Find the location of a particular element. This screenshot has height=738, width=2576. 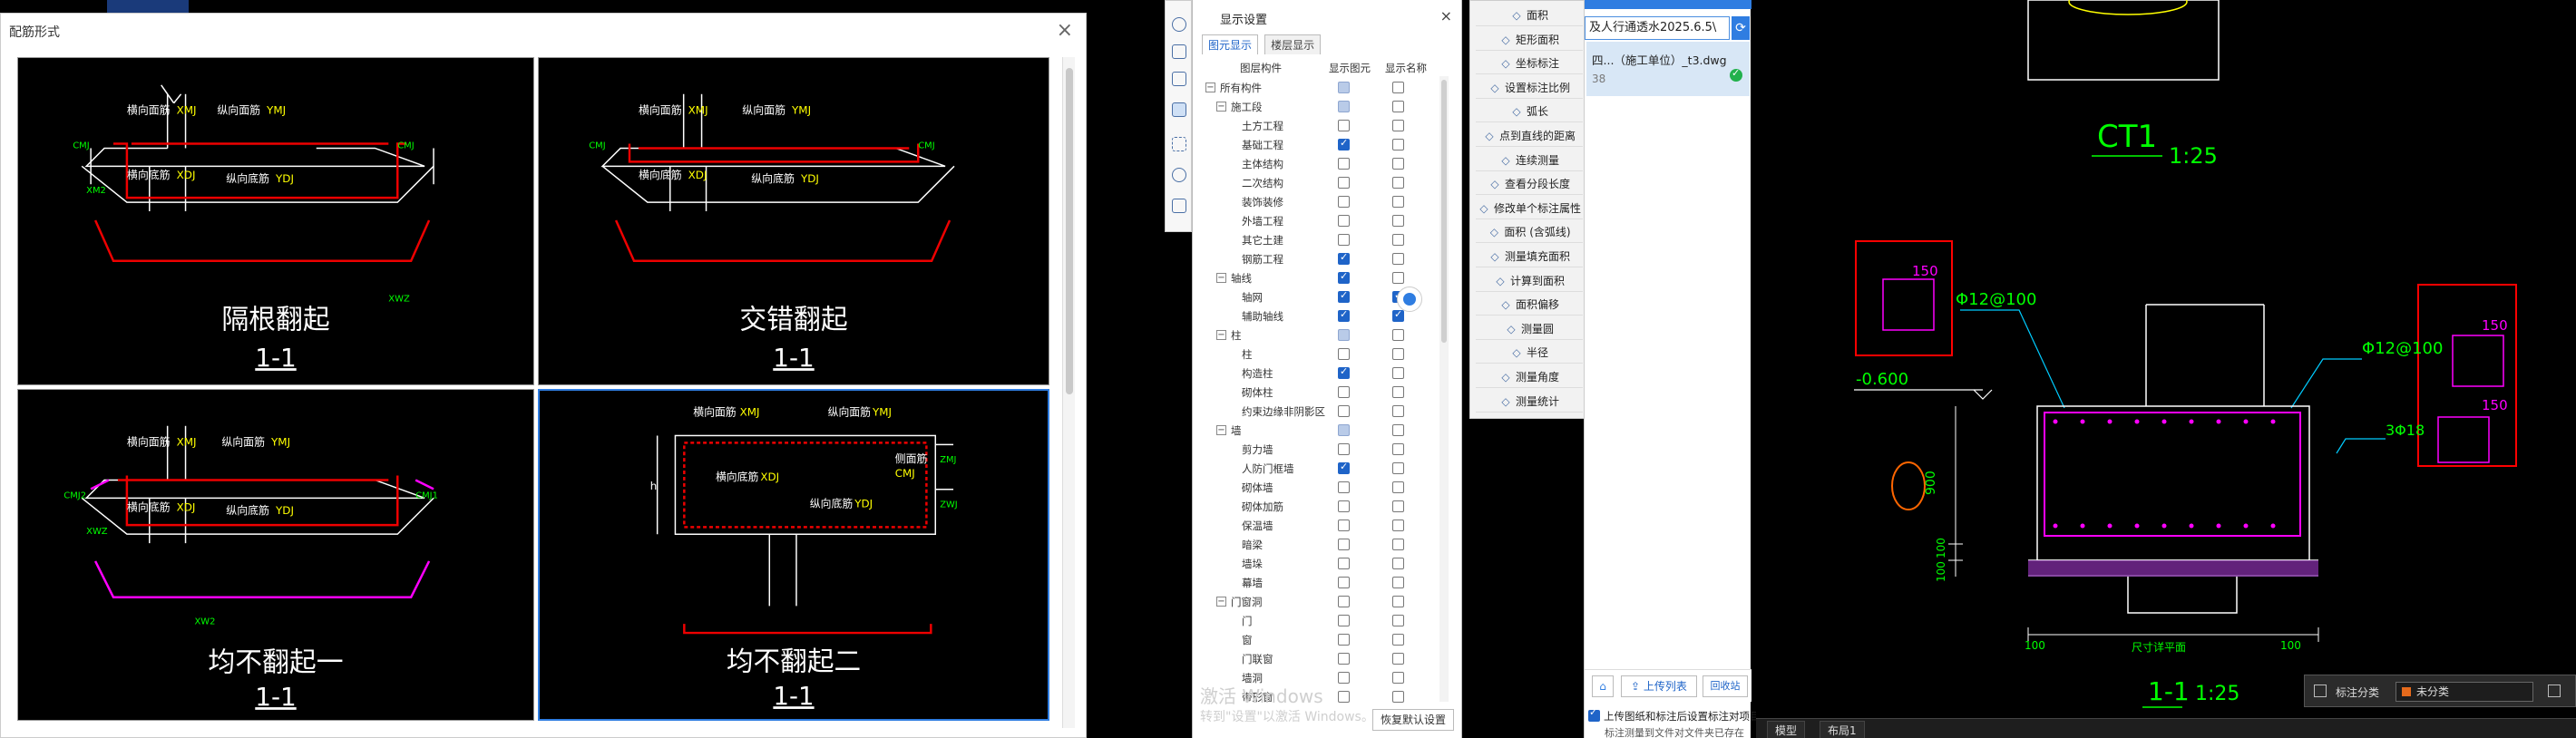

menu-item-arc: ◇ 弧长 is located at coordinates (1529, 112).